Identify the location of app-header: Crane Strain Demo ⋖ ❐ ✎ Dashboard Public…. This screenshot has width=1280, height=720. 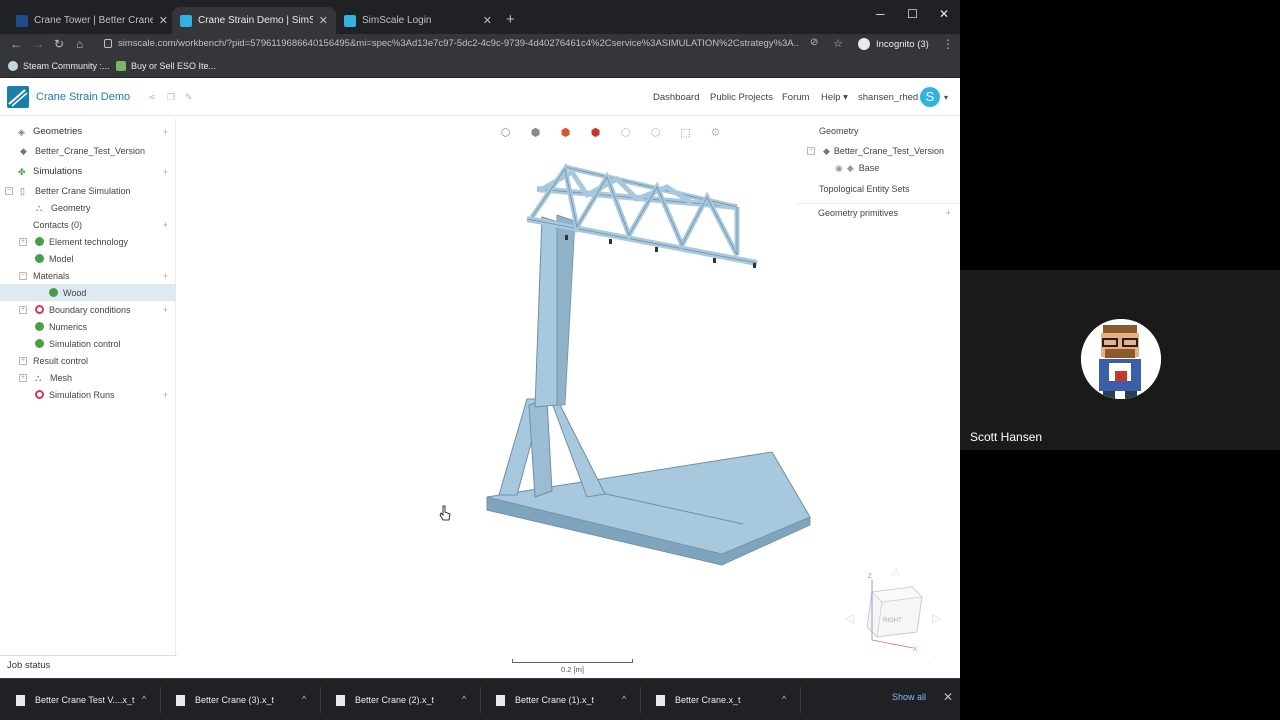
(480, 98).